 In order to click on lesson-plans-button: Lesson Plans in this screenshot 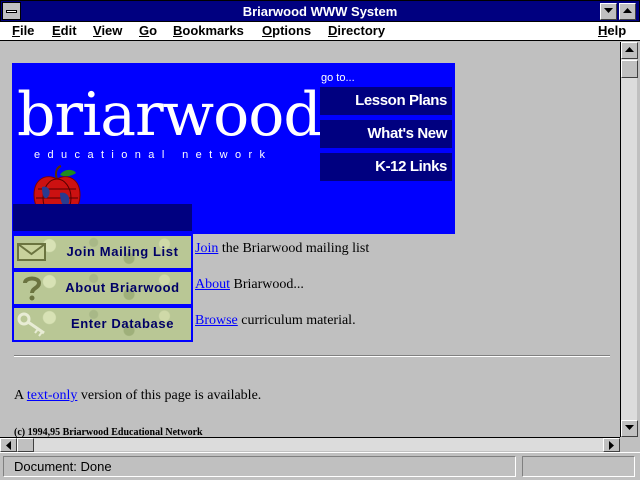, I will do `click(386, 101)`.